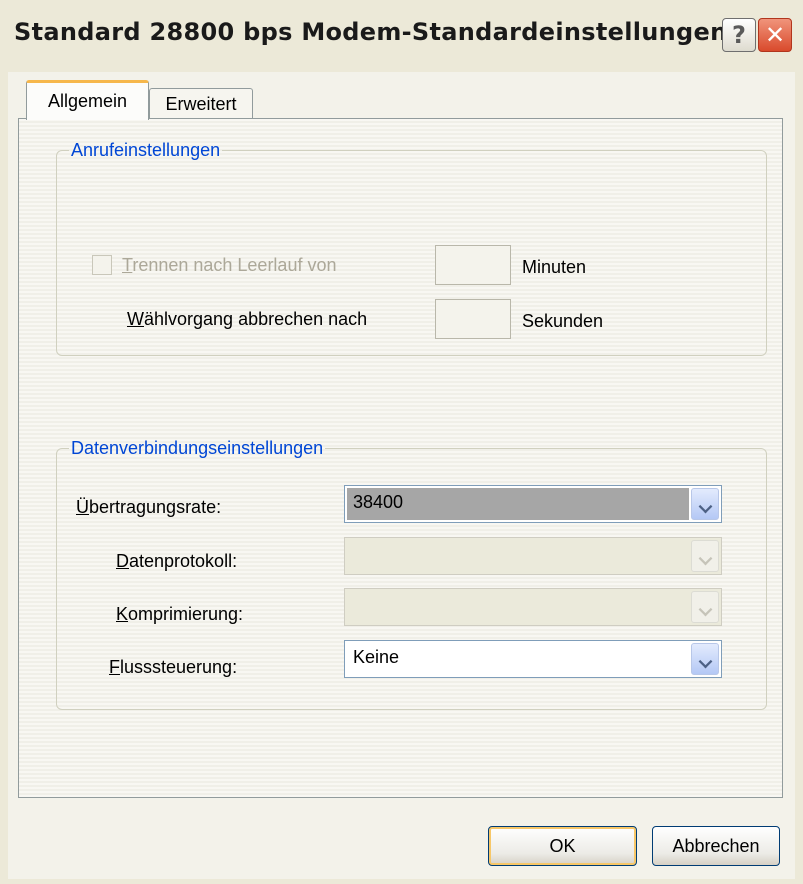 The image size is (803, 884). Describe the element at coordinates (563, 321) in the screenshot. I see `seconds-unit-label: Sekunden` at that location.